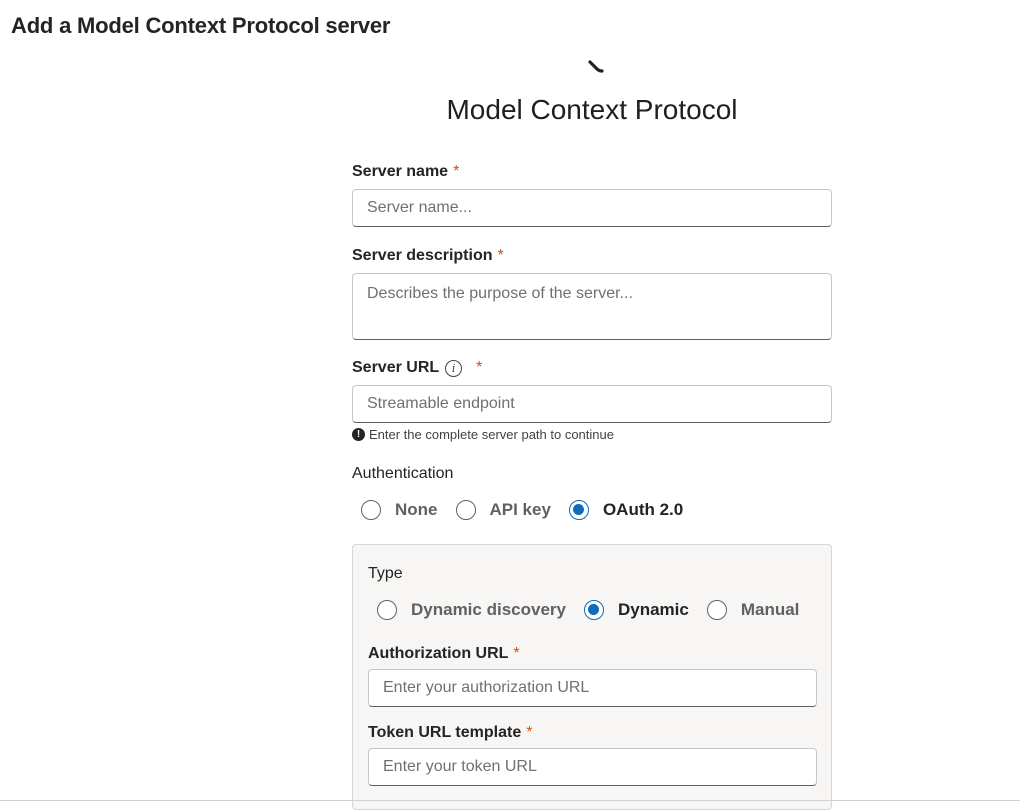 The height and width of the screenshot is (810, 1020). I want to click on oauth-type-radio-group: Dynamic discovery Dynamic Manual, so click(597, 610).